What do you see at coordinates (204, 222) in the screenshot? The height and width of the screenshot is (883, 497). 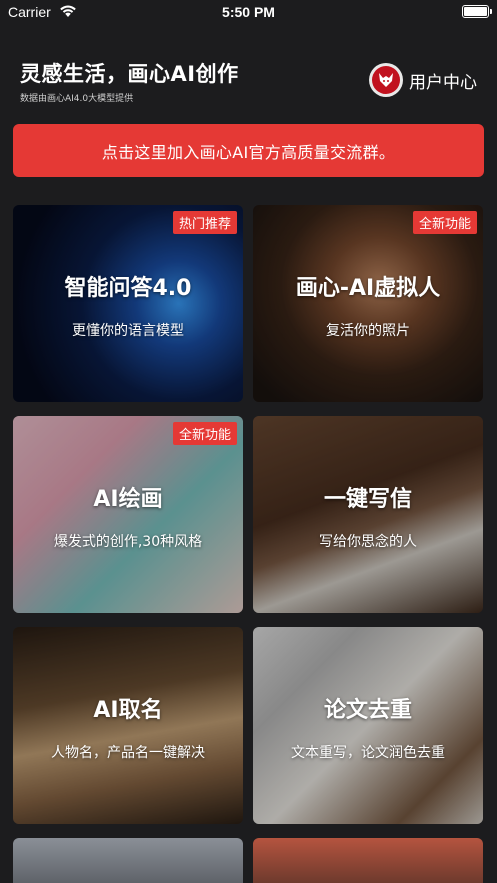 I see `card-badge: 热门推荐` at bounding box center [204, 222].